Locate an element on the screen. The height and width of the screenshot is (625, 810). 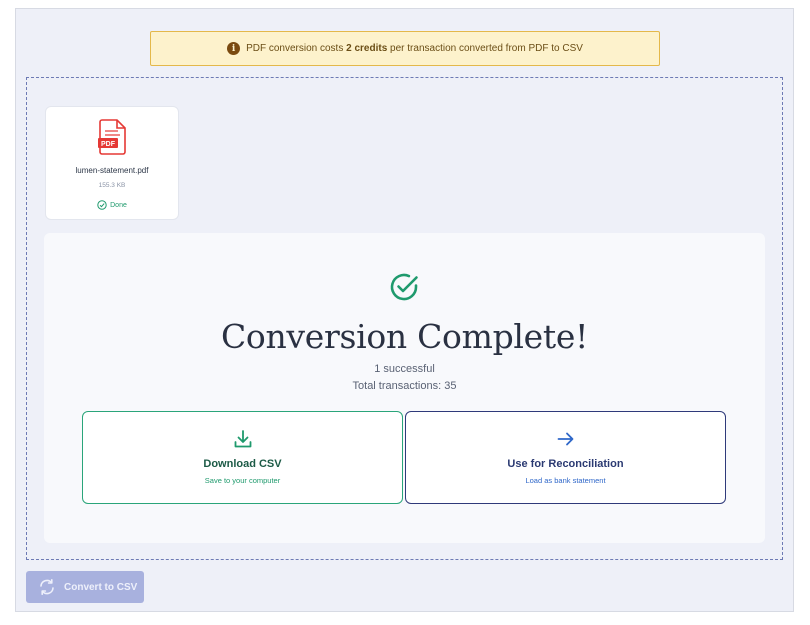
arrow-right-icon is located at coordinates (565, 439).